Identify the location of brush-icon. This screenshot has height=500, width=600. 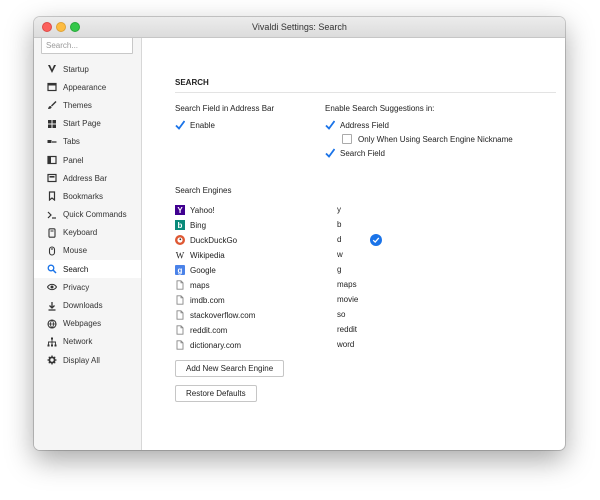
(52, 105).